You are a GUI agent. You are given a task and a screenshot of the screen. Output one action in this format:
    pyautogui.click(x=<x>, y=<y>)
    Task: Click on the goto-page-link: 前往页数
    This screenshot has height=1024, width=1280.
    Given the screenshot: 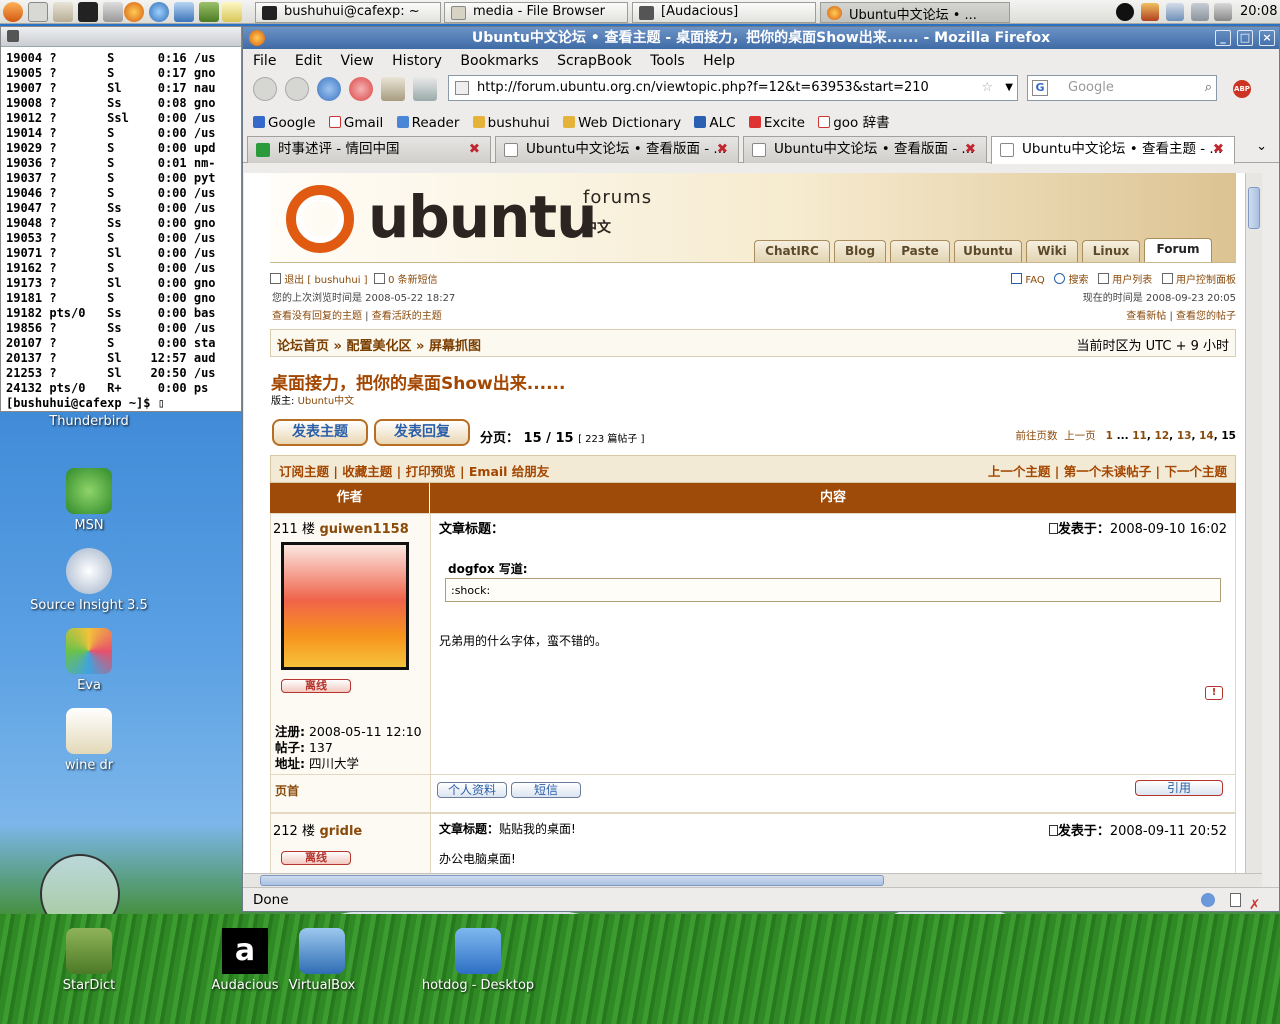 What is the action you would take?
    pyautogui.click(x=1036, y=436)
    